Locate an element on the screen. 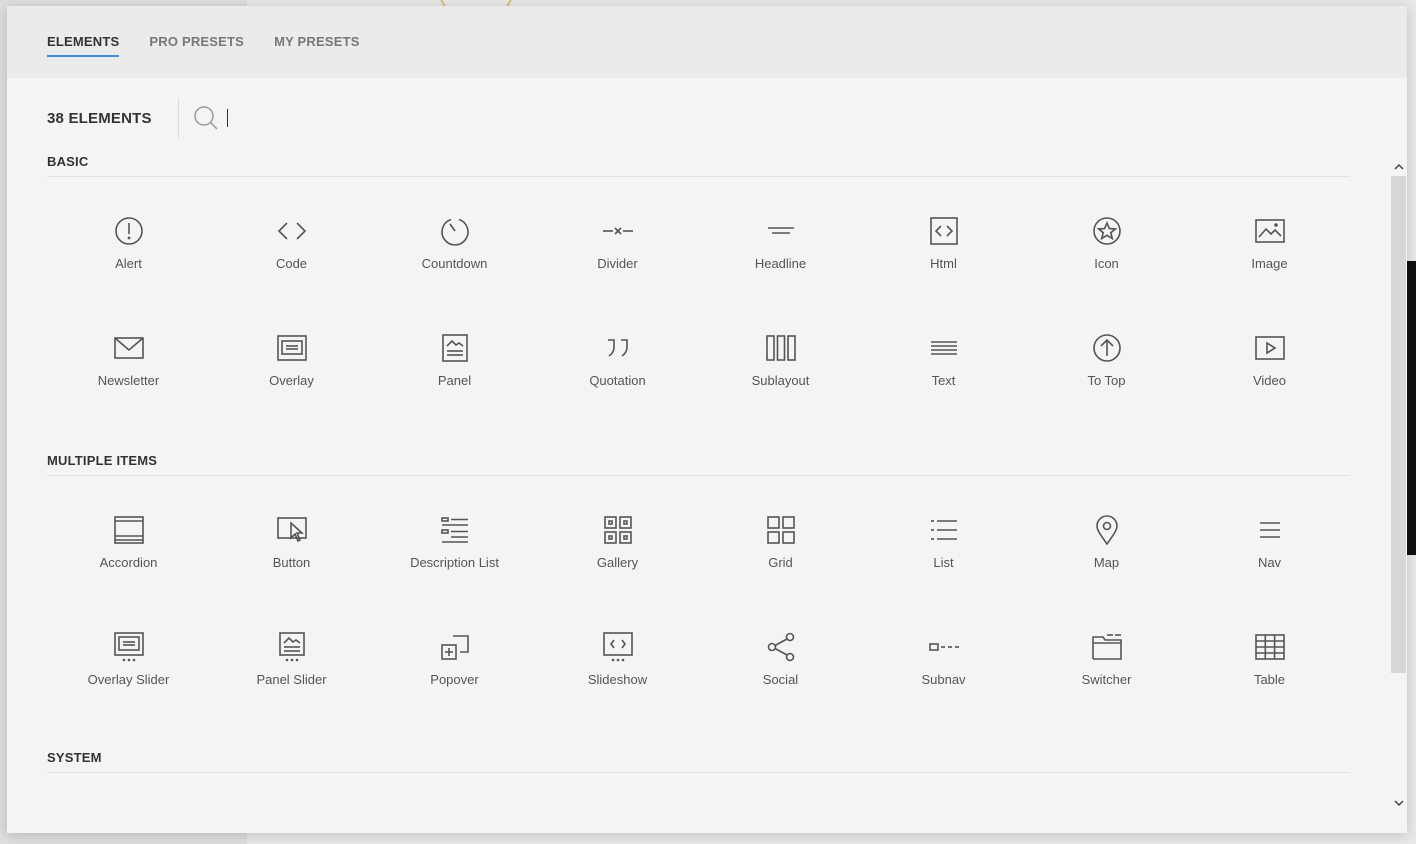 This screenshot has height=844, width=1416. tab-my-presets: MY PRESETS is located at coordinates (317, 45).